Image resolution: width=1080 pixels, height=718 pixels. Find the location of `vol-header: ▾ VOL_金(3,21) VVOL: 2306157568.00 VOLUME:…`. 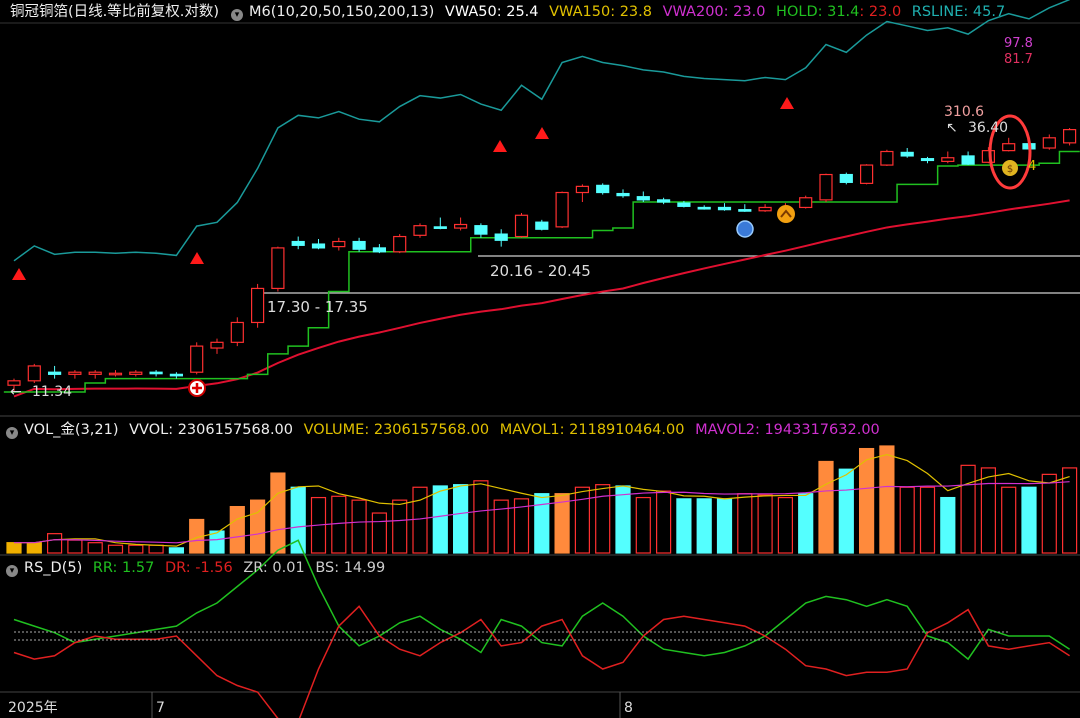

vol-header: ▾ VOL_金(3,21) VVOL: 2306157568.00 VOLUME:… is located at coordinates (443, 430).